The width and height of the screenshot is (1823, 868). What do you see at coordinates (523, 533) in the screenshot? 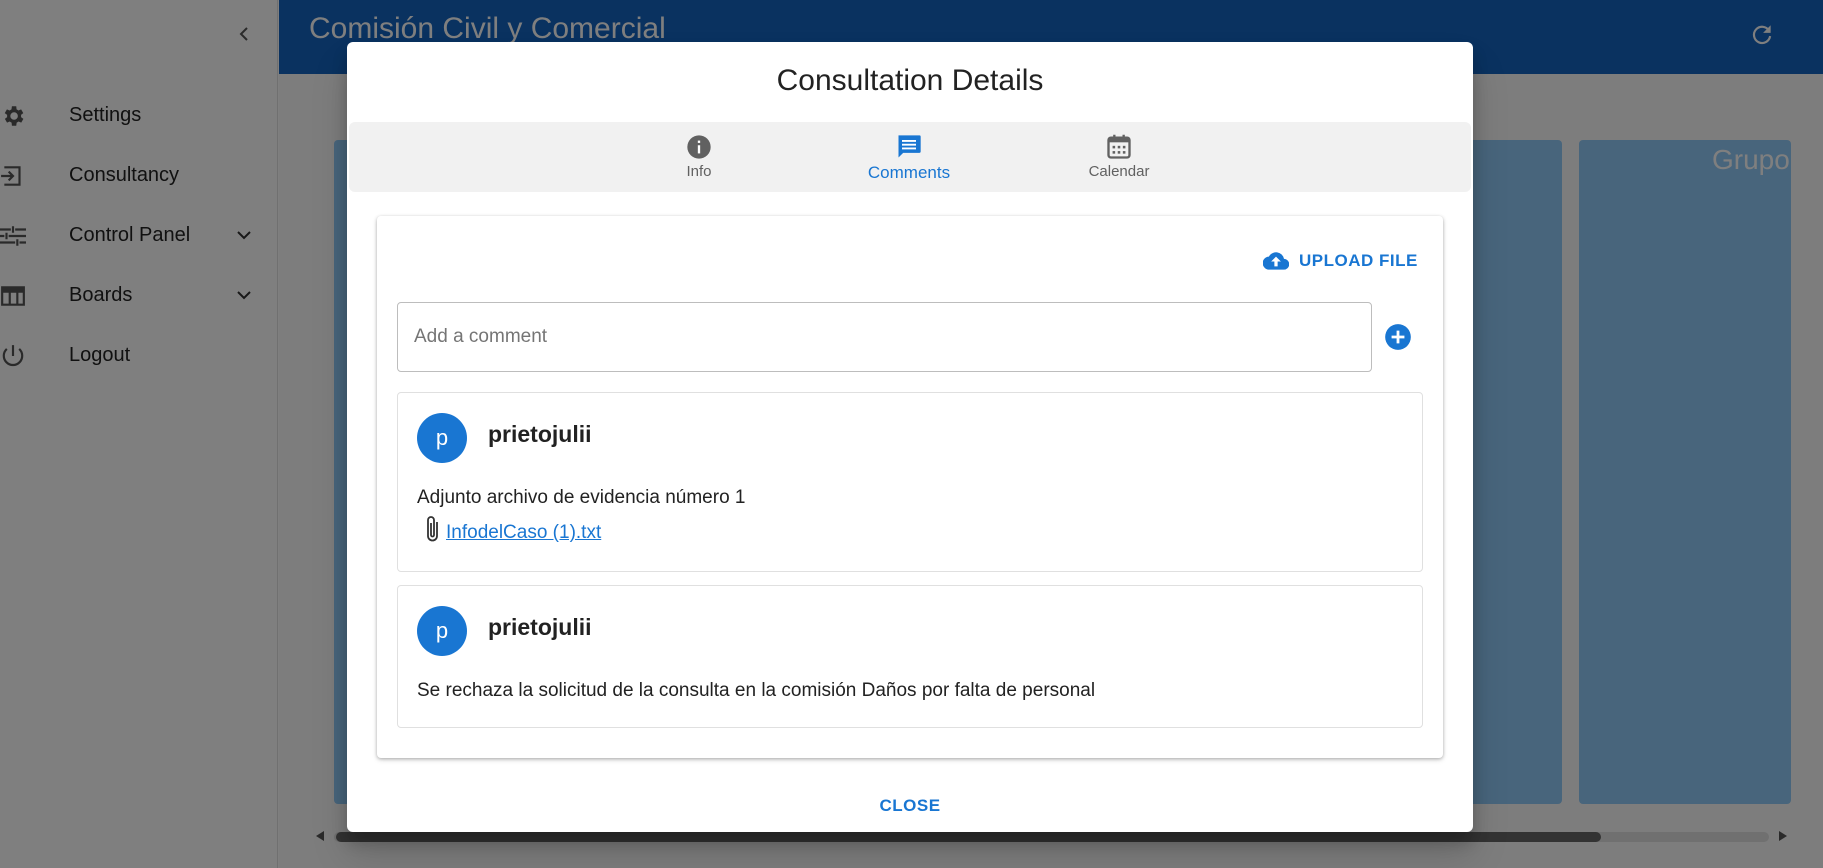
I see `attachment-filename: InfodelCaso (1).txt` at bounding box center [523, 533].